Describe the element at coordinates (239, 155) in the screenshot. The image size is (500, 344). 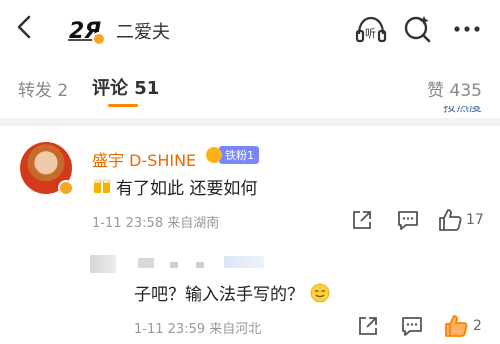
I see `fan-badge-label: 铁粉1` at that location.